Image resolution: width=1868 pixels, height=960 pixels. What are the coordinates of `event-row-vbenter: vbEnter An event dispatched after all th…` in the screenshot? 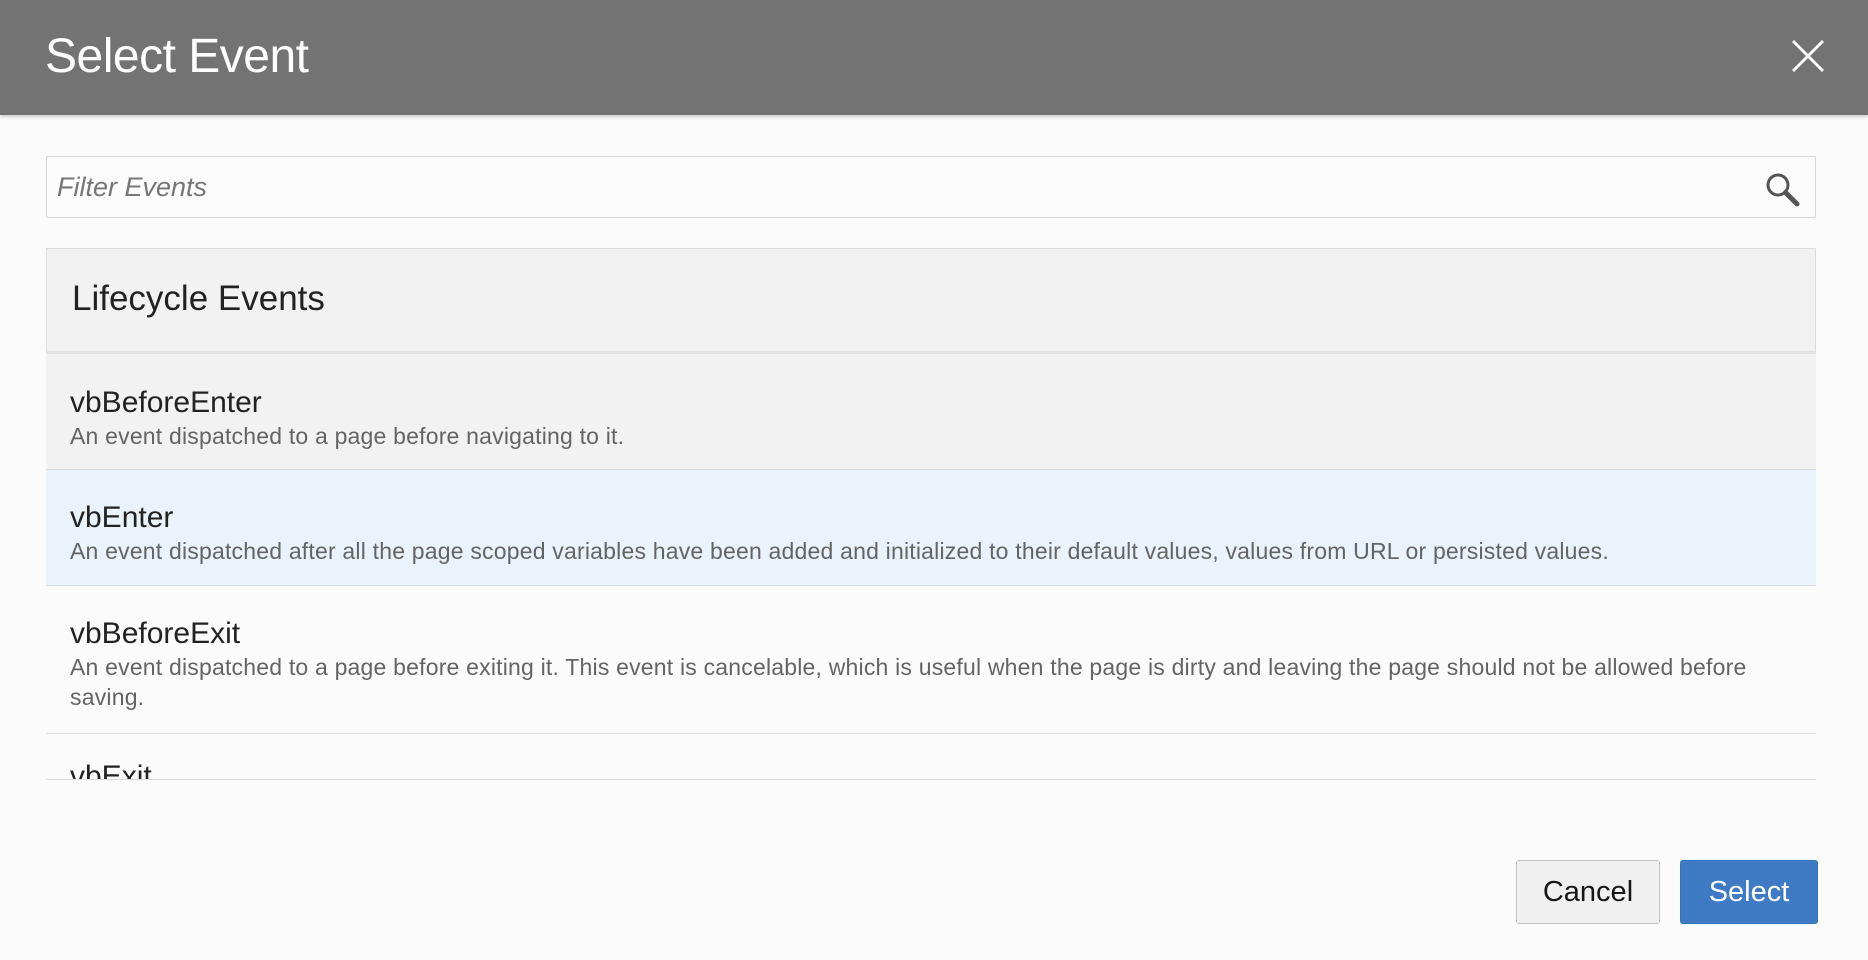 It's located at (931, 528).